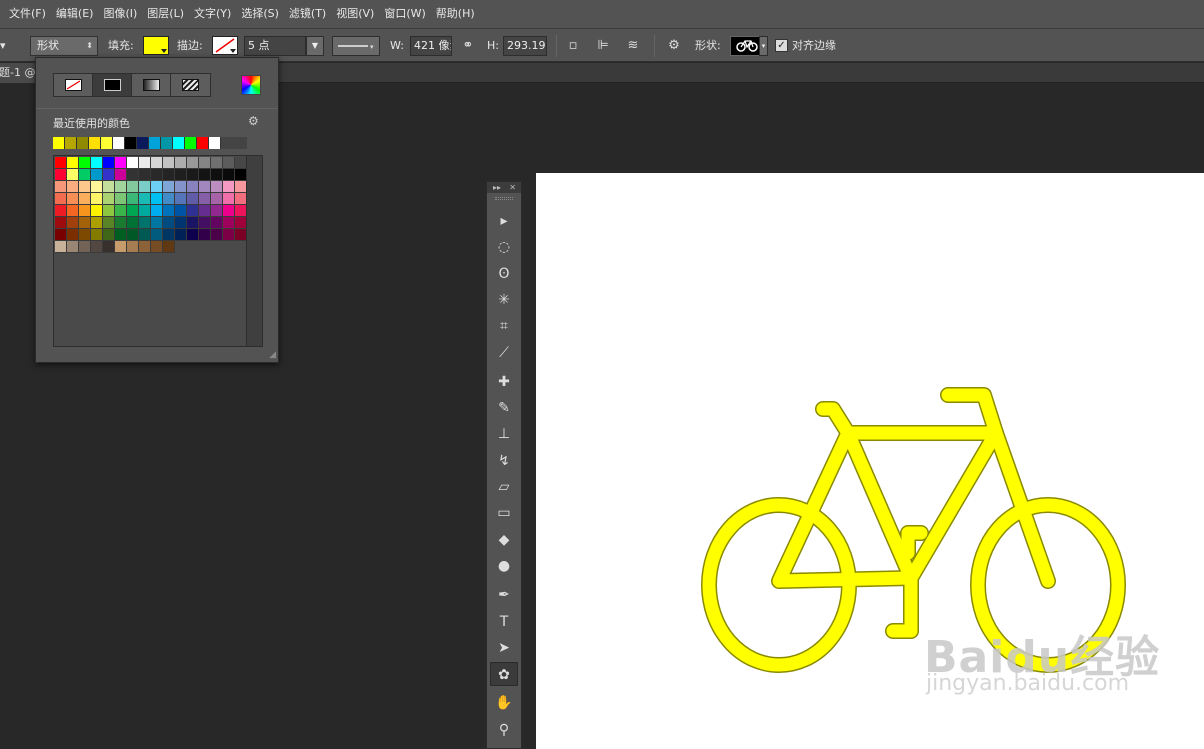 Image resolution: width=1204 pixels, height=749 pixels. Describe the element at coordinates (165, 14) in the screenshot. I see `menu-item-3: 图层(L)` at that location.